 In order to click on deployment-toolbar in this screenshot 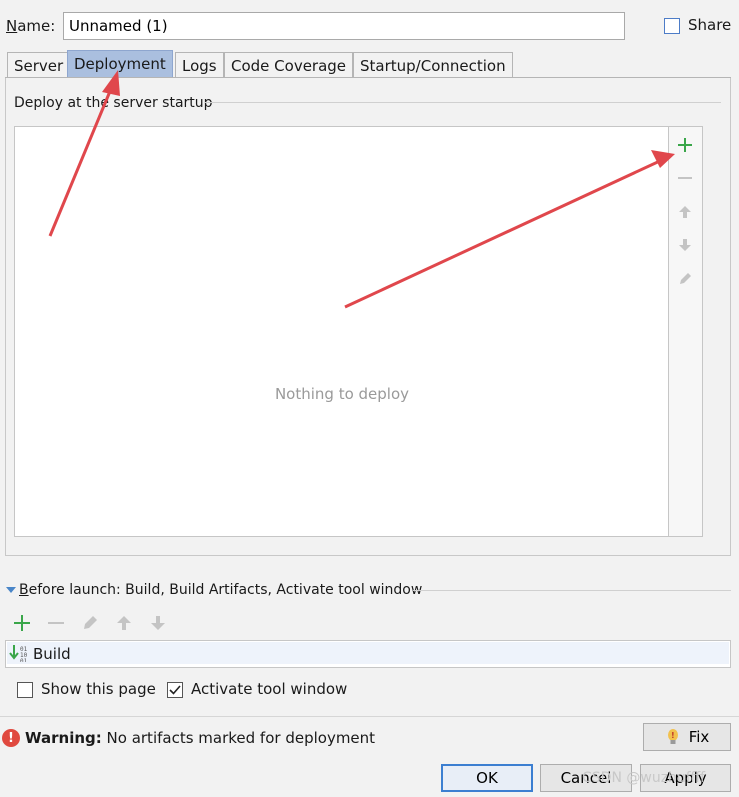, I will do `click(685, 331)`.